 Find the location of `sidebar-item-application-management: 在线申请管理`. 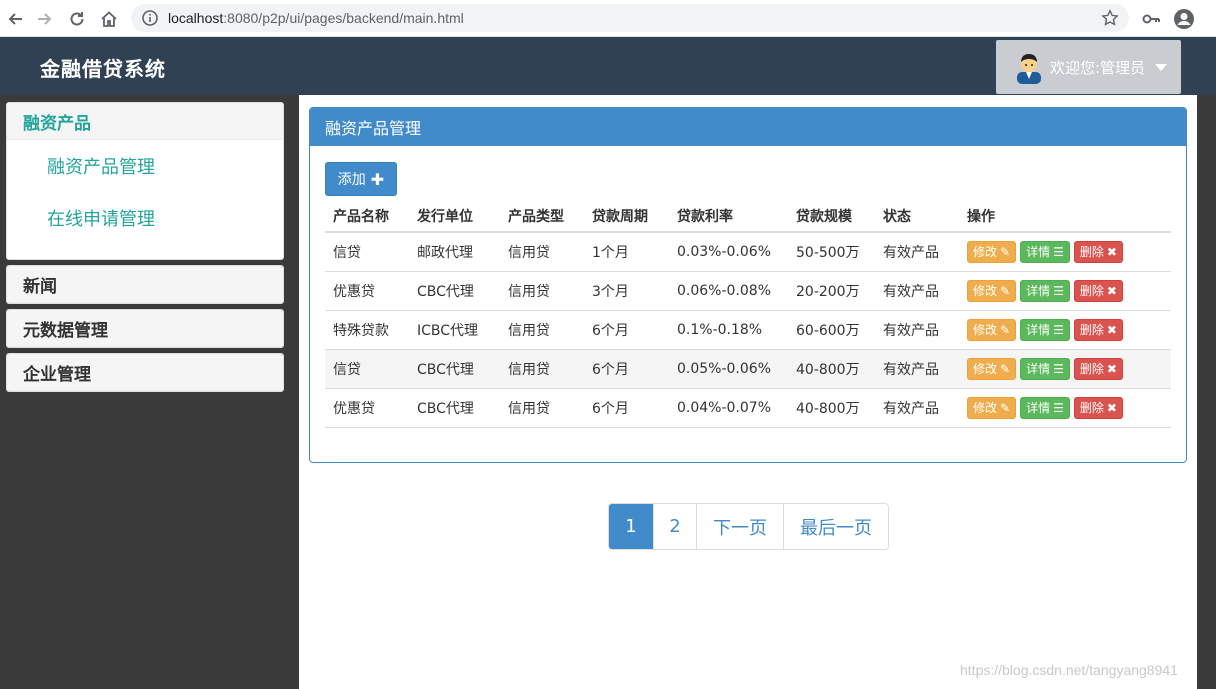

sidebar-item-application-management: 在线申请管理 is located at coordinates (145, 218).